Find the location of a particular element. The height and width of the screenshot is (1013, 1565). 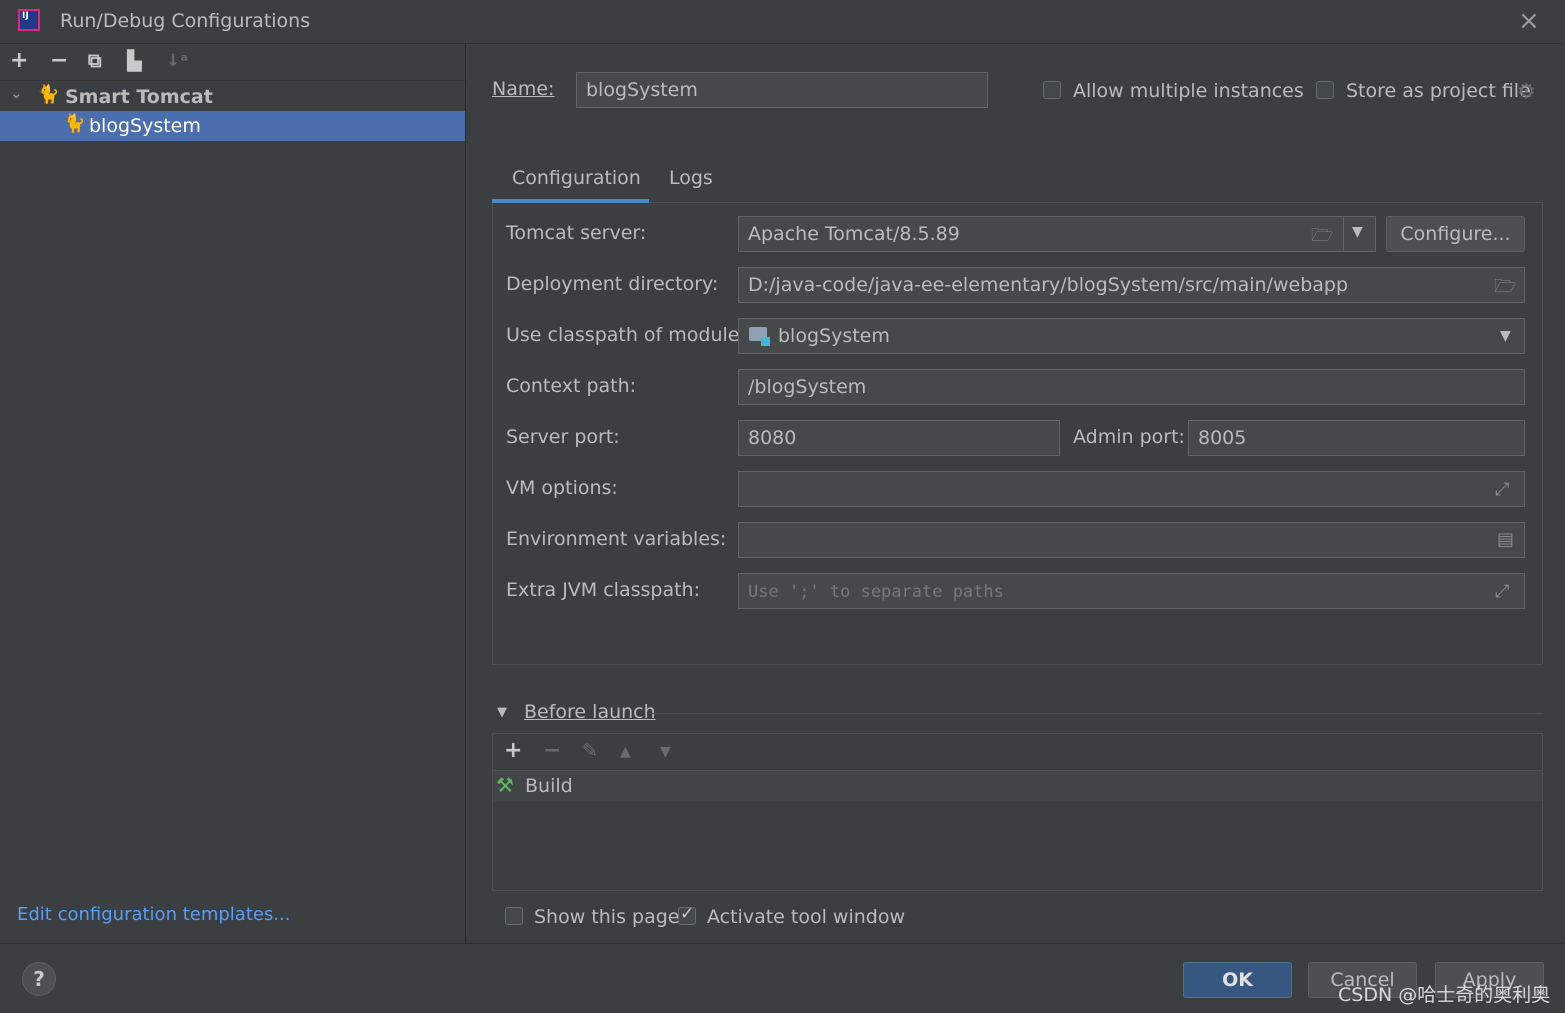

before-launch-title: Before launch is located at coordinates (590, 712).